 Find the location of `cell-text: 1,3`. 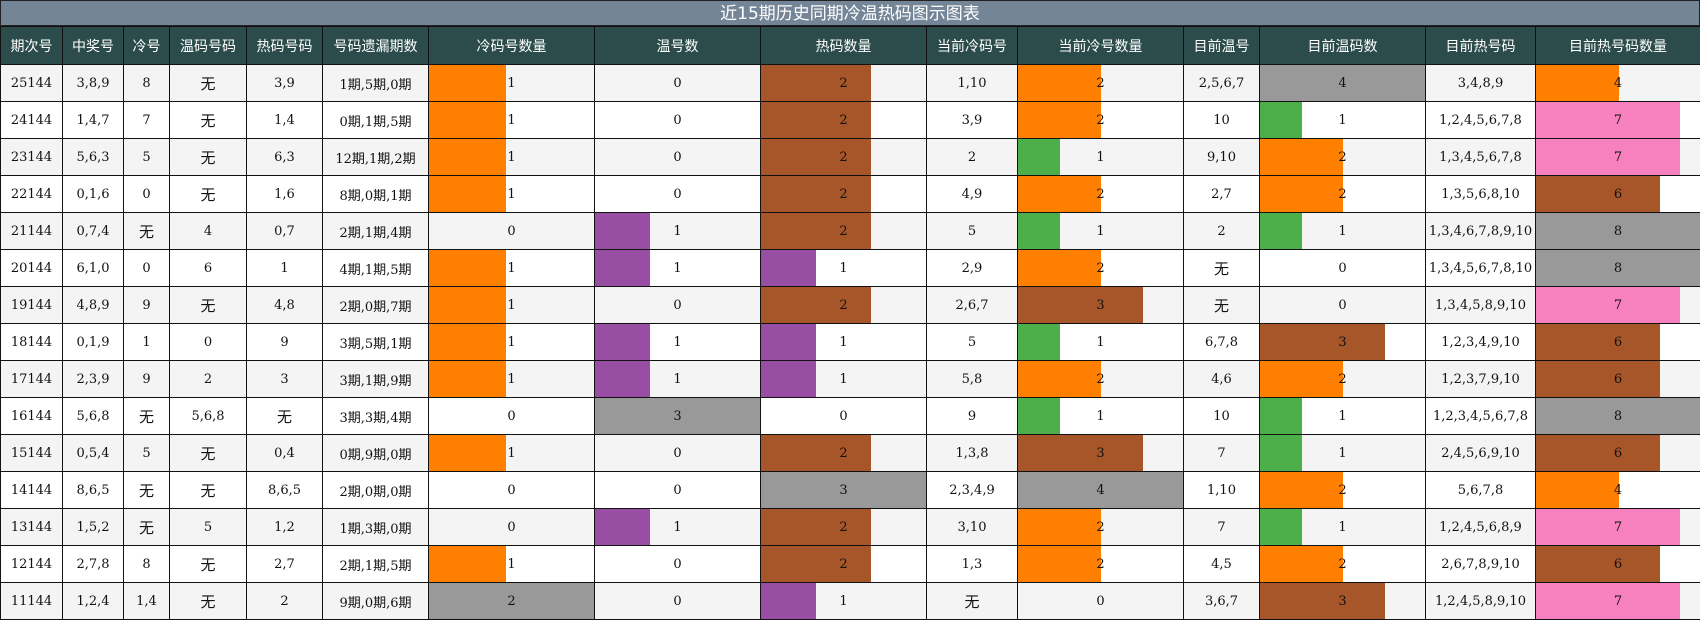

cell-text: 1,3 is located at coordinates (972, 564).